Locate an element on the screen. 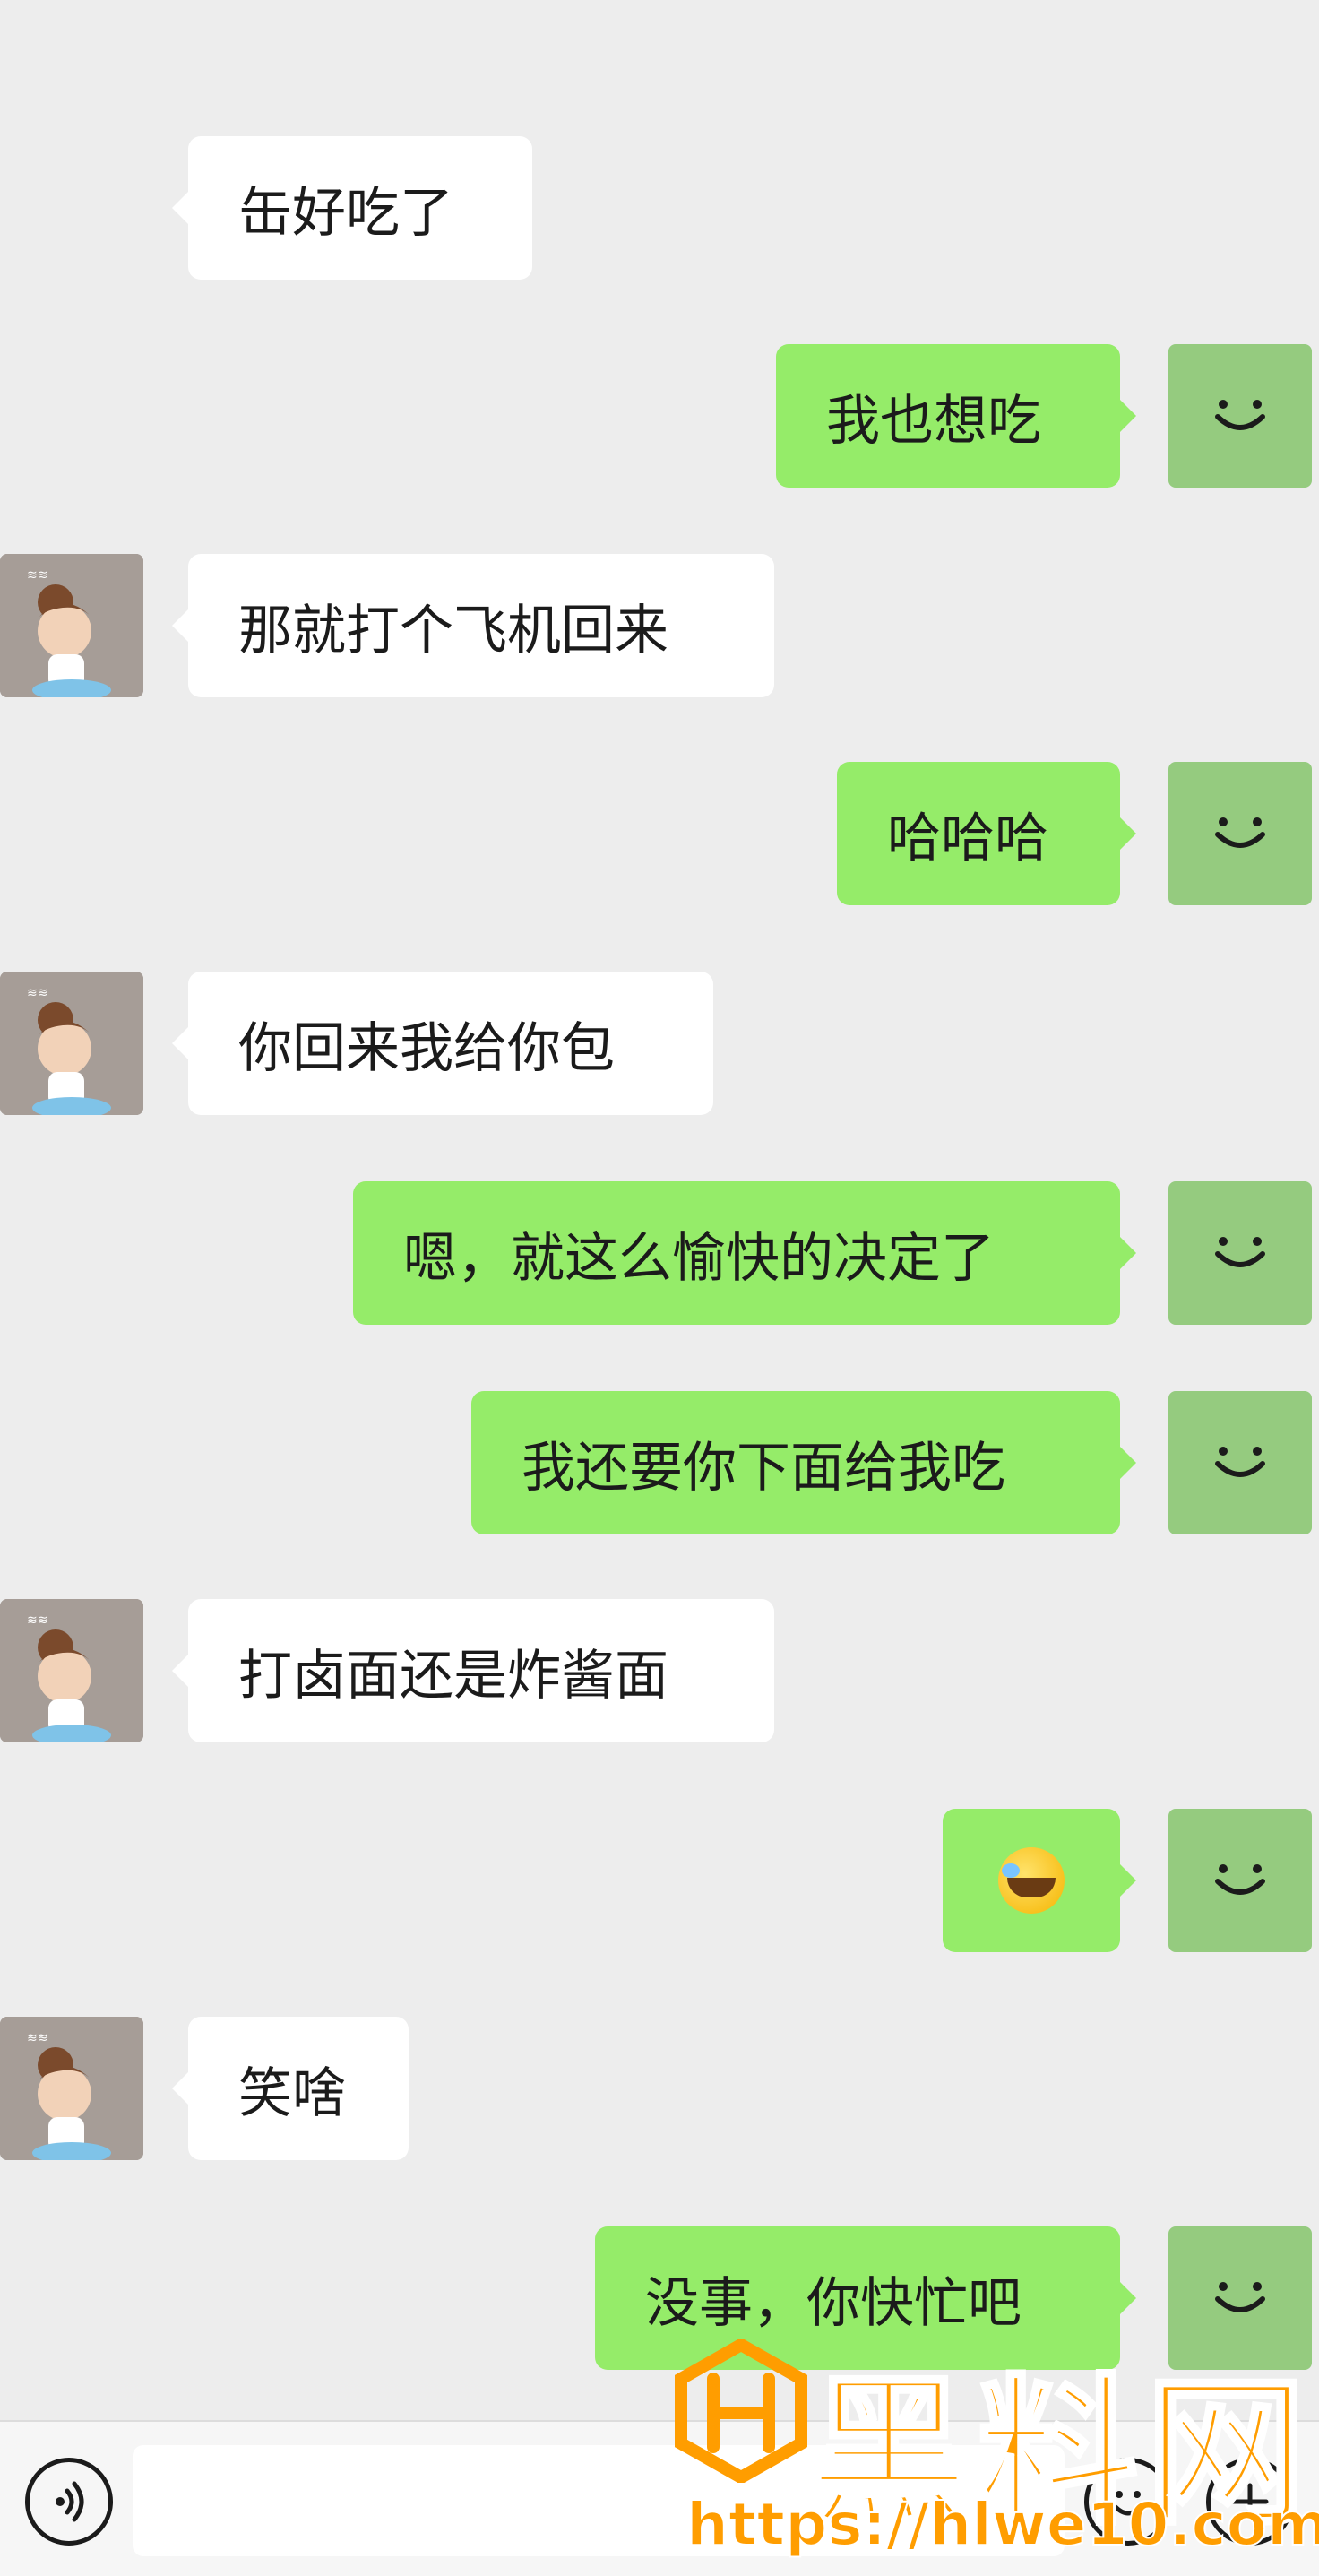  more-button is located at coordinates (1250, 2502).